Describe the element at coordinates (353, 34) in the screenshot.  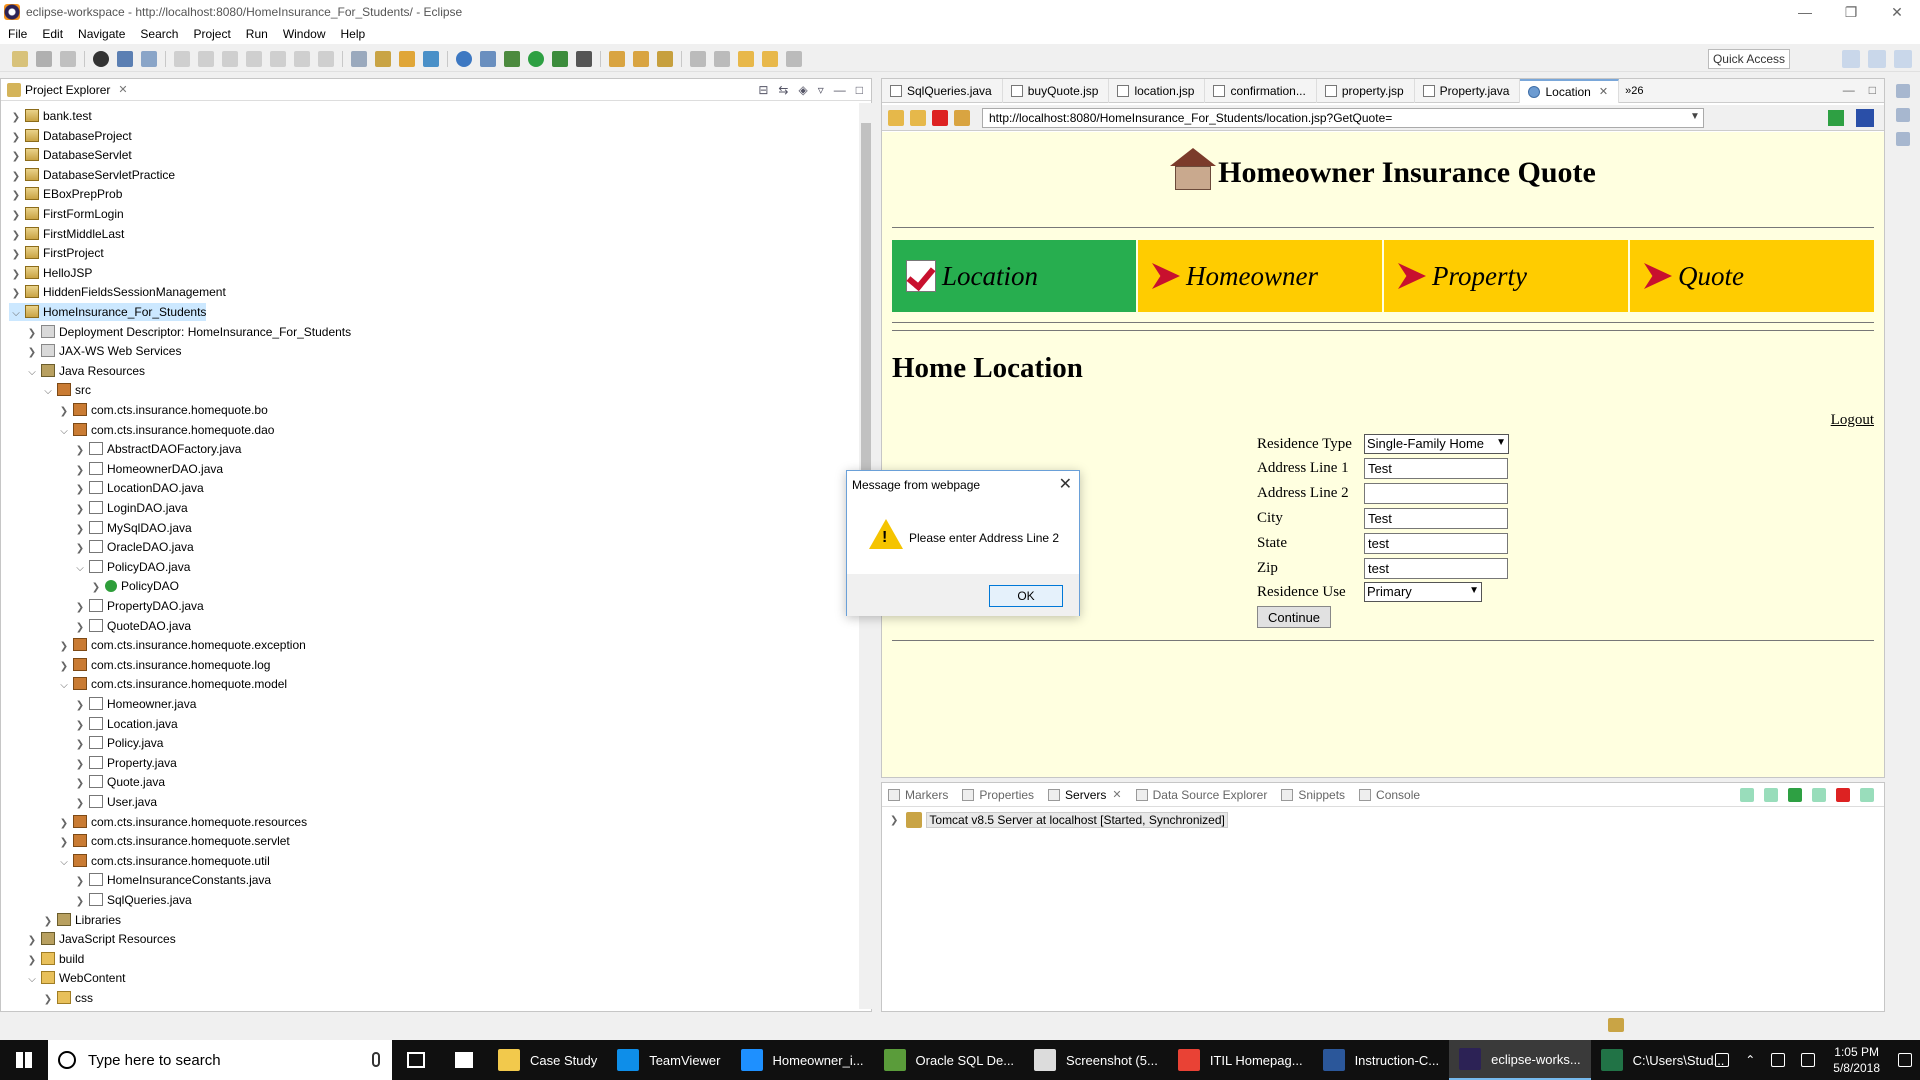
I see `menu-help: Help` at that location.